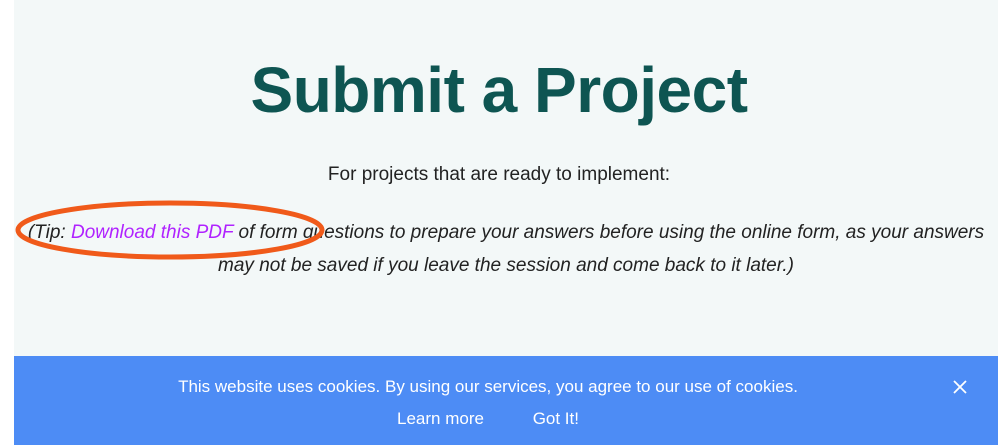 The height and width of the screenshot is (445, 998). Describe the element at coordinates (960, 387) in the screenshot. I see `close-icon` at that location.